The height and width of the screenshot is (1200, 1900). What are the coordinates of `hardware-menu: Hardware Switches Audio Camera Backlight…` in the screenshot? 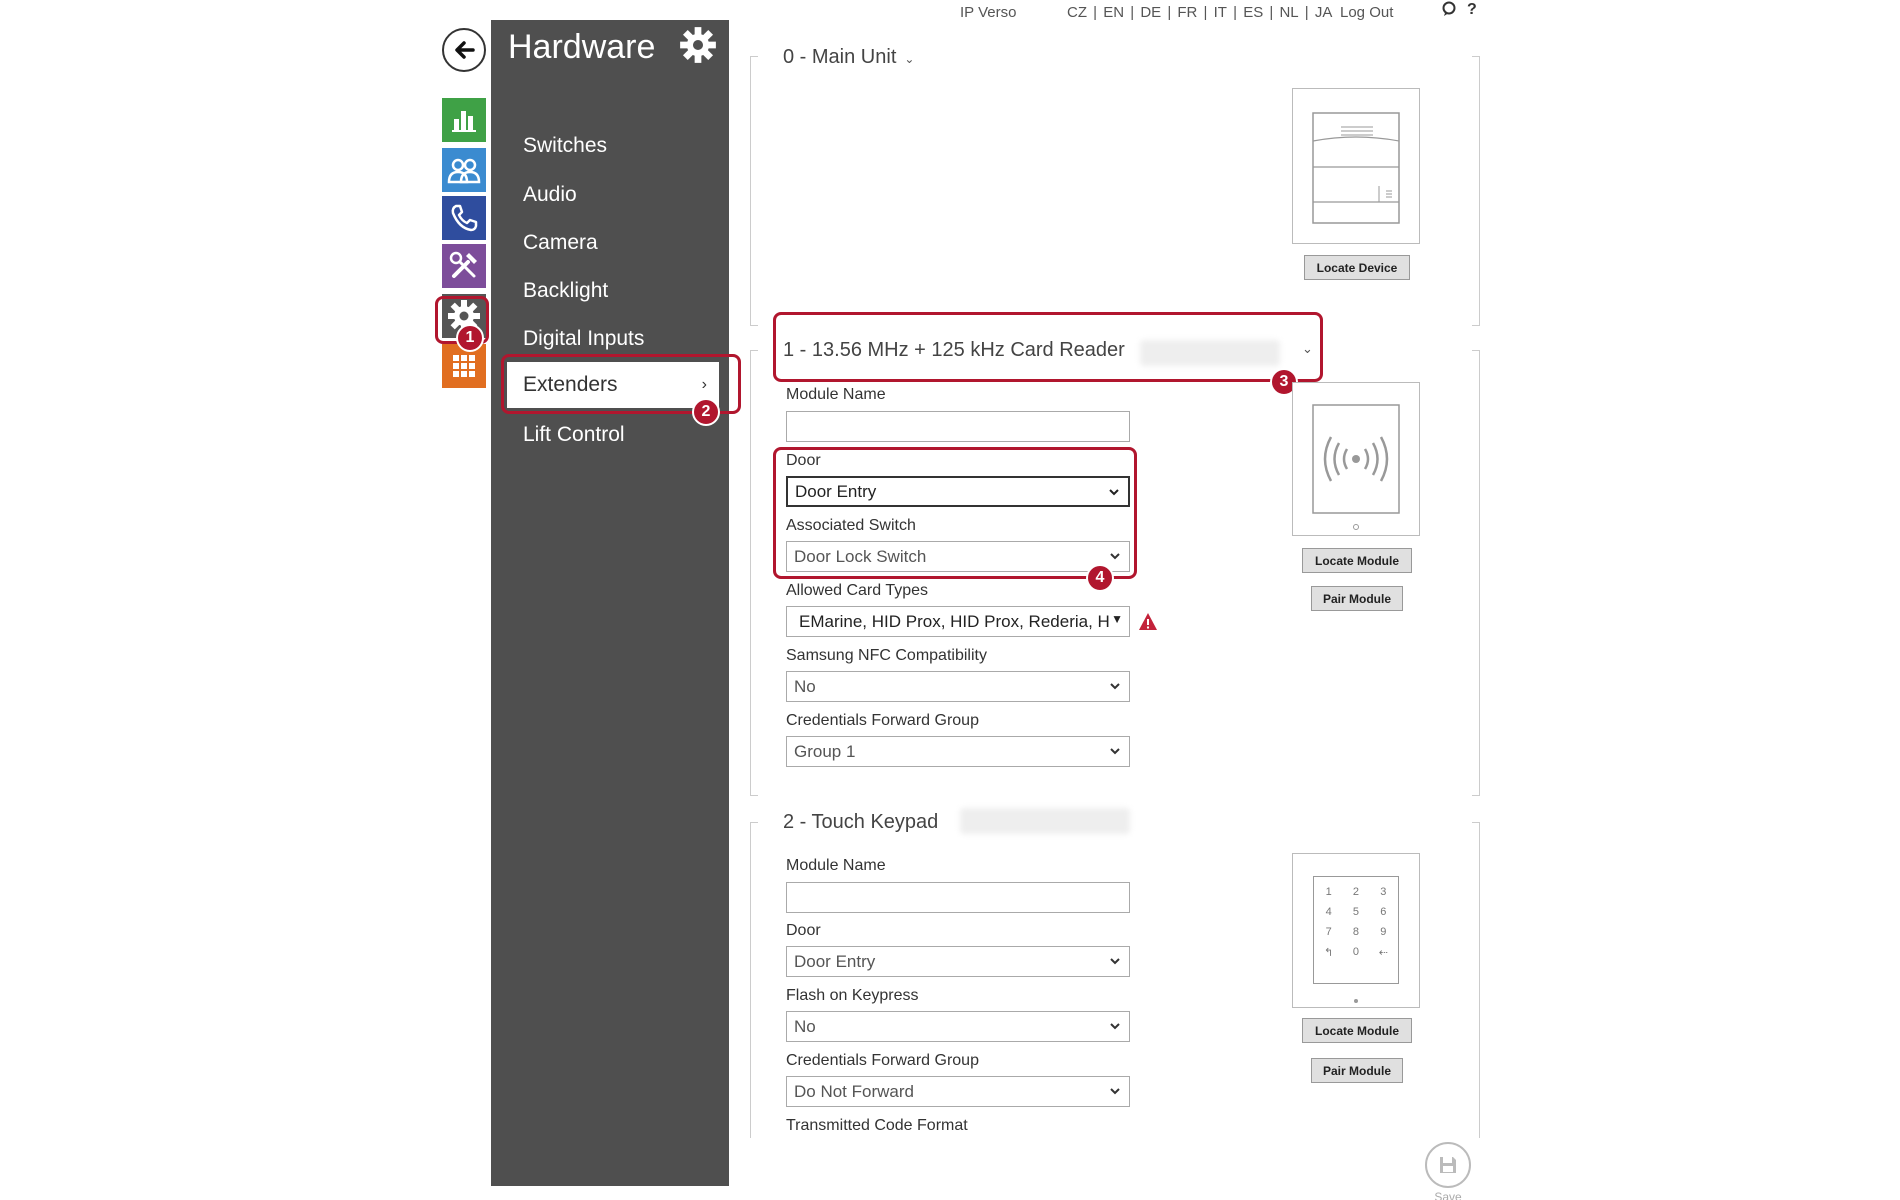 It's located at (610, 603).